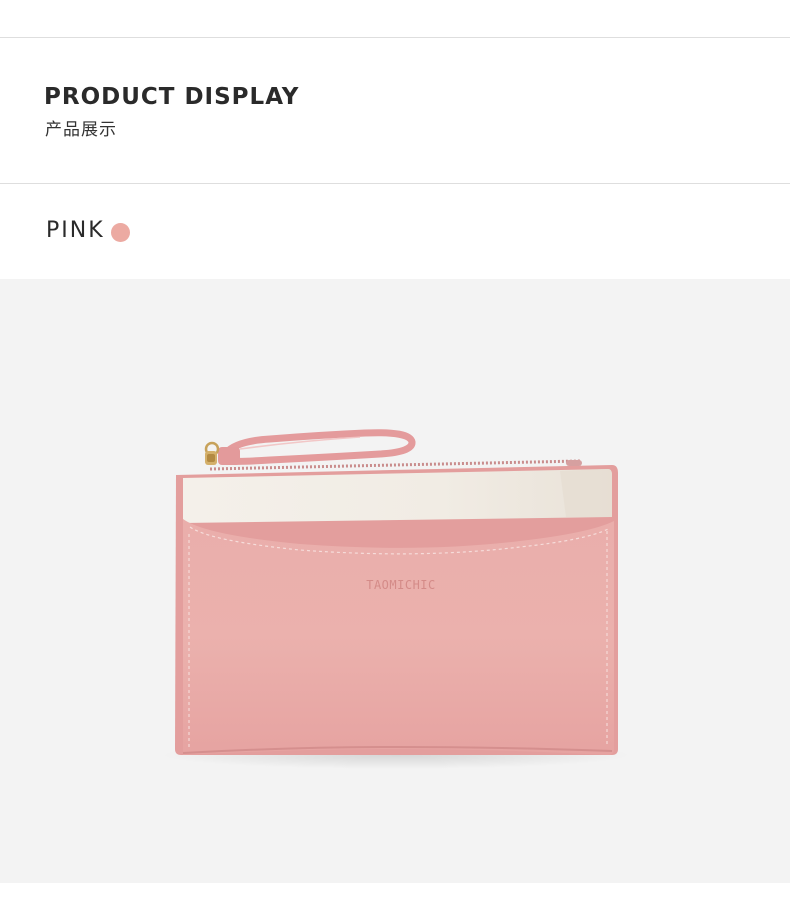 The height and width of the screenshot is (905, 790). What do you see at coordinates (229, 456) in the screenshot?
I see `wallet-strap-tab` at bounding box center [229, 456].